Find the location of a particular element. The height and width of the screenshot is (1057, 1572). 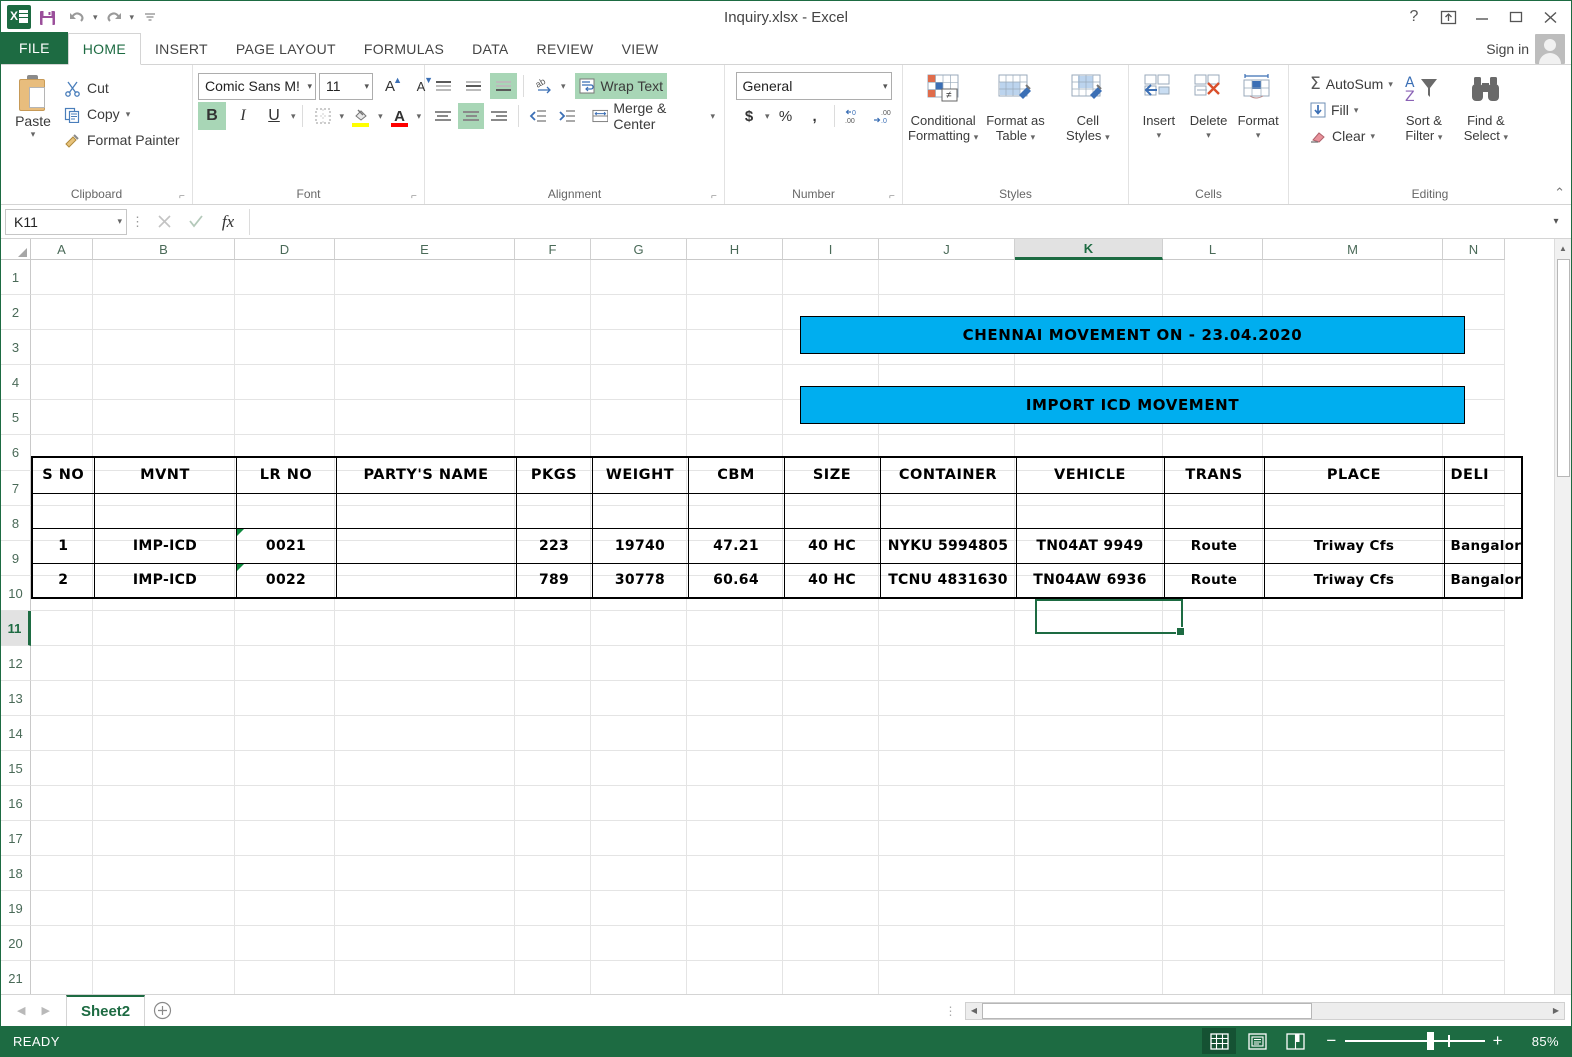

name-box-caret-icon: ▾ is located at coordinates (119, 221).